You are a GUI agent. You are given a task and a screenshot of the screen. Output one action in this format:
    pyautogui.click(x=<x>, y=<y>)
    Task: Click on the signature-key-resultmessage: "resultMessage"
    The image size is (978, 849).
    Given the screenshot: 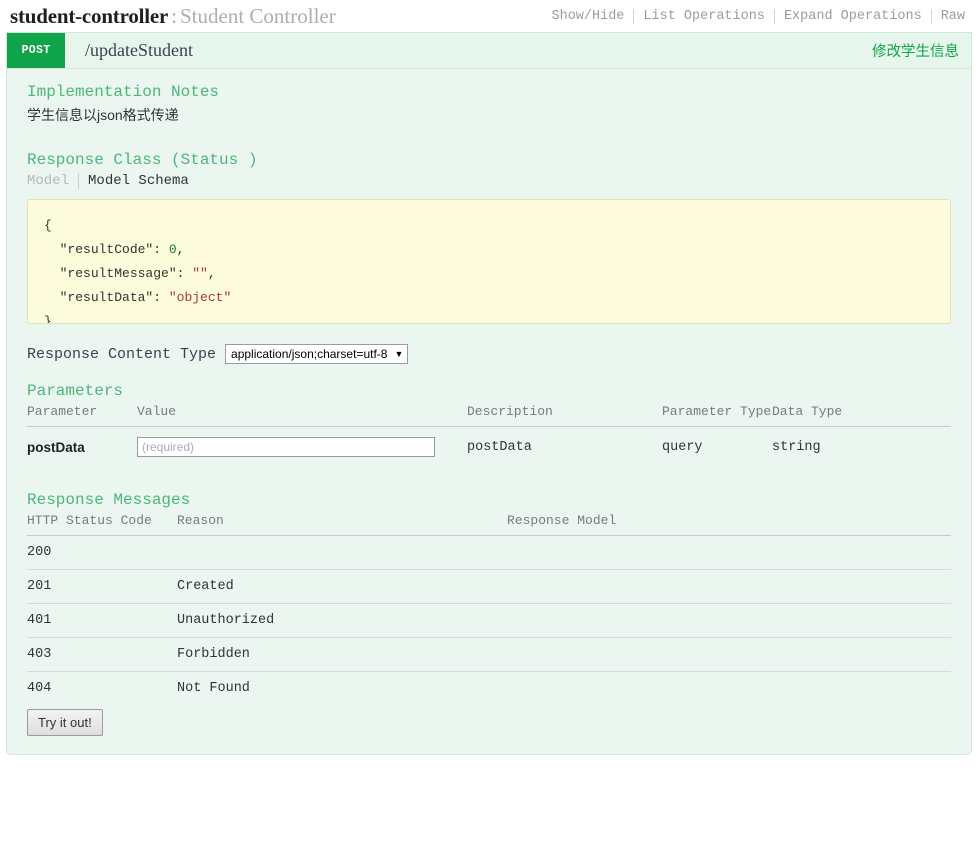 What is the action you would take?
    pyautogui.click(x=118, y=273)
    